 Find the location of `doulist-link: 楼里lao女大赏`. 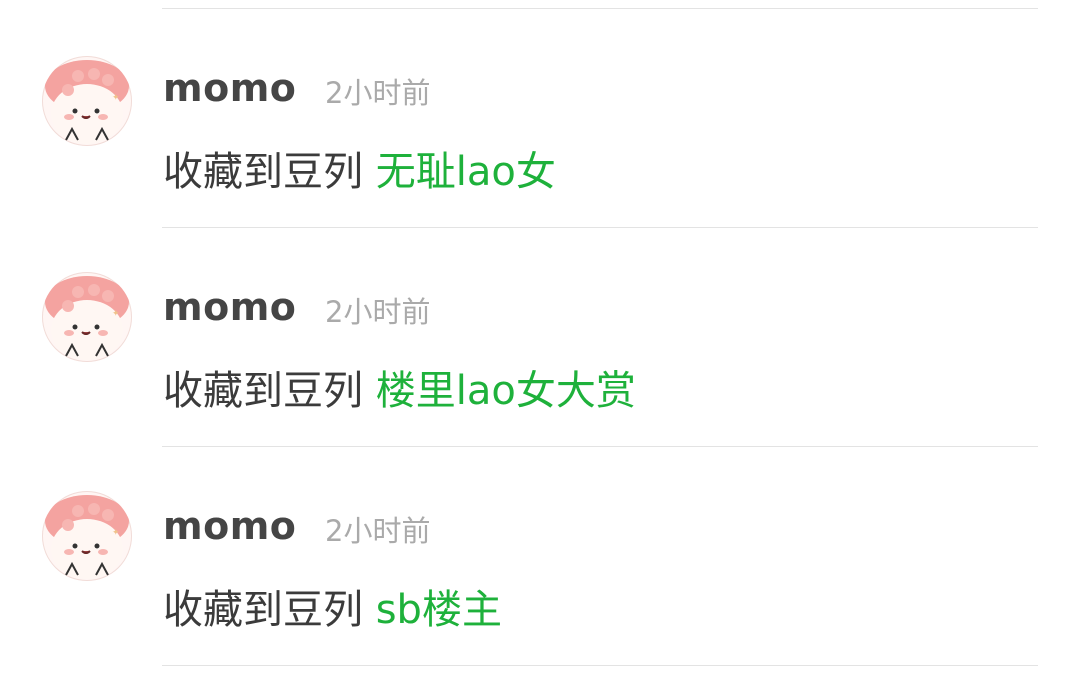

doulist-link: 楼里lao女大赏 is located at coordinates (506, 391).